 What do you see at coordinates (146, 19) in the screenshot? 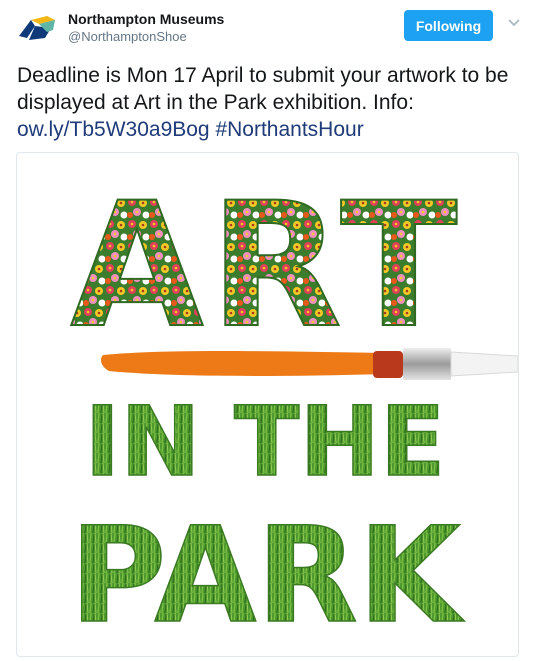
I see `account-name: Northampton Museums` at bounding box center [146, 19].